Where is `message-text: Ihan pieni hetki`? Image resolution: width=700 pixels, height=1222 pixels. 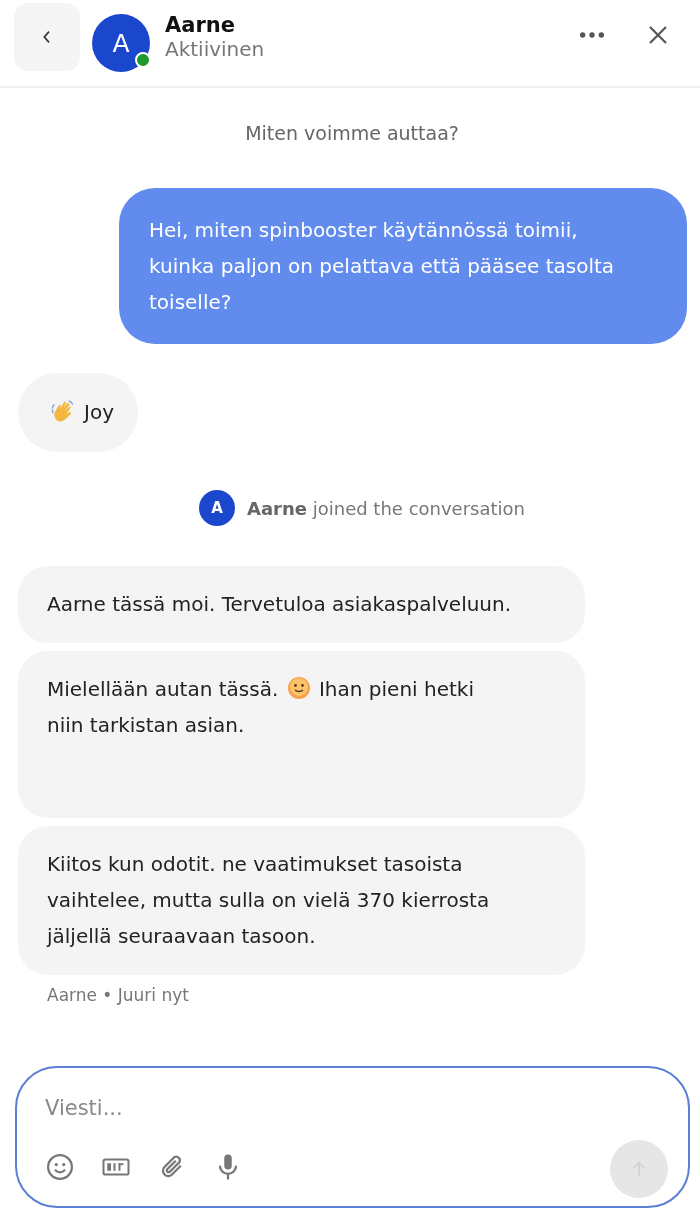 message-text: Ihan pieni hetki is located at coordinates (396, 689).